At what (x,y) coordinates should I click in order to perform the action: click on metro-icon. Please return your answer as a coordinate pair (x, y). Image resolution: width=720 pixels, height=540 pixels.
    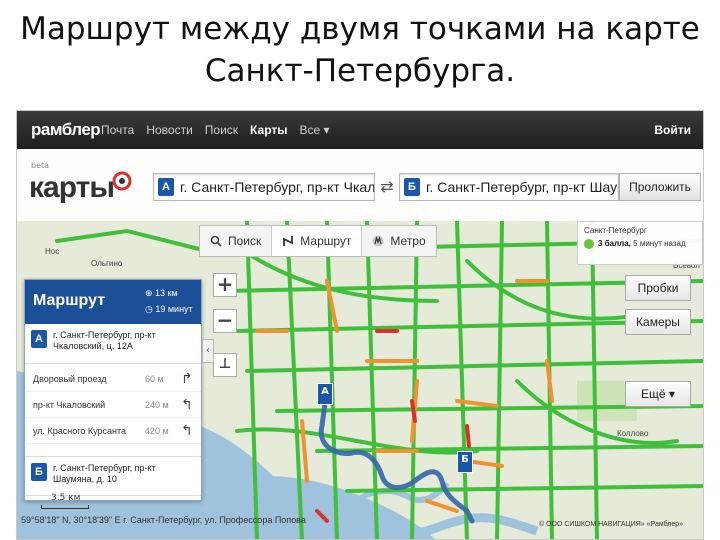
    Looking at the image, I should click on (378, 241).